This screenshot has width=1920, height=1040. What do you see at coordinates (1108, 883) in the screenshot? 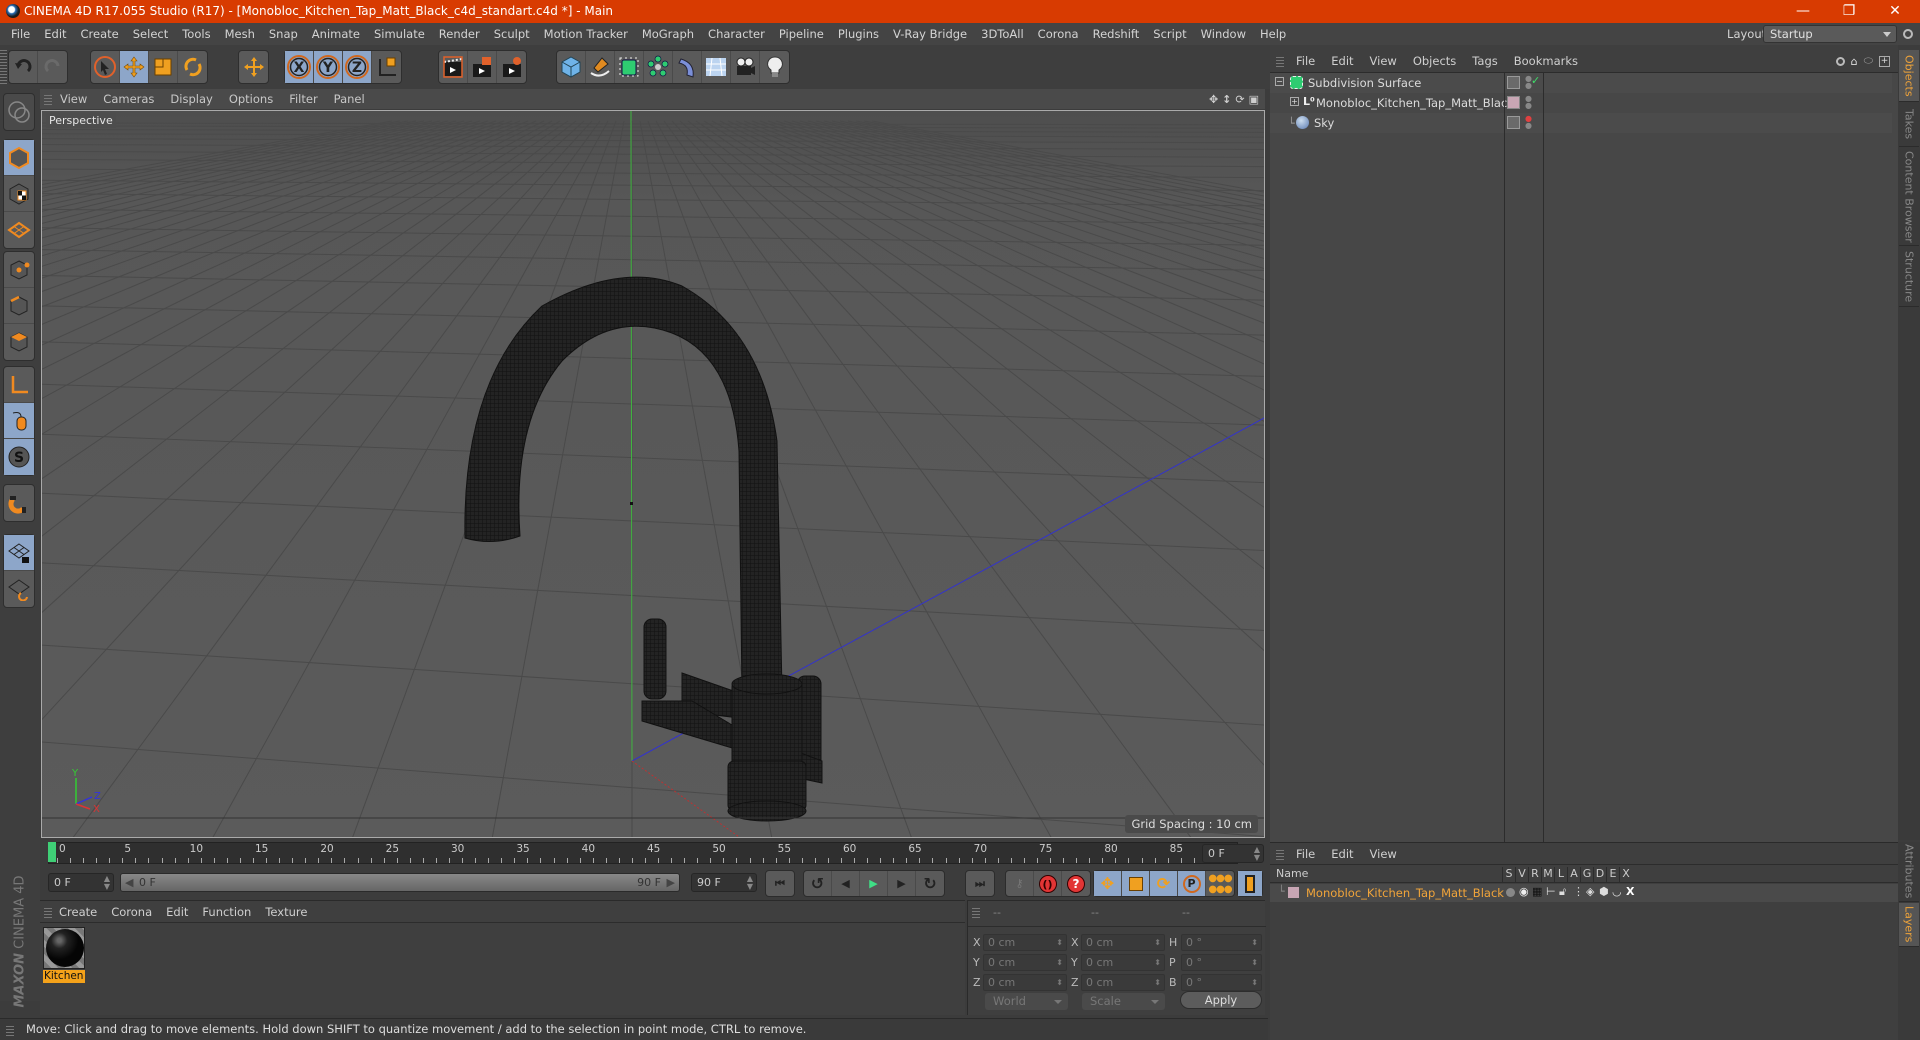
I see `key-position-button: ✥` at bounding box center [1108, 883].